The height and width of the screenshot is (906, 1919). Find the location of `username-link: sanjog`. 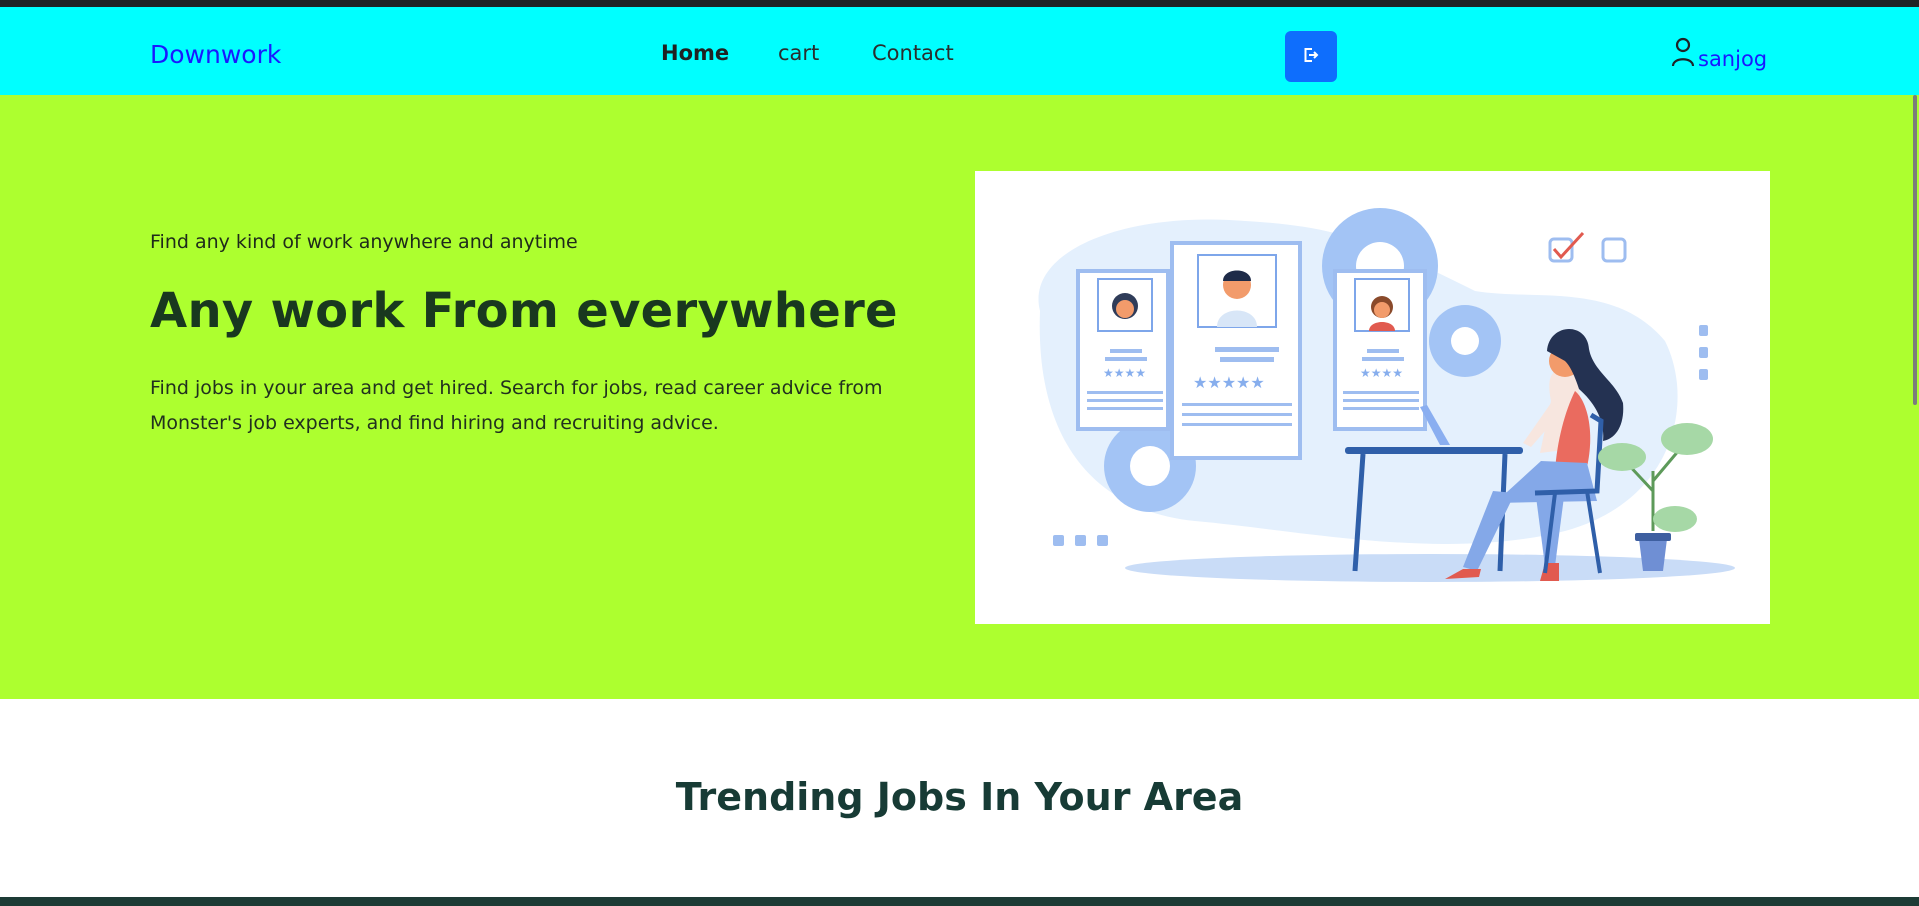

username-link: sanjog is located at coordinates (1732, 59).